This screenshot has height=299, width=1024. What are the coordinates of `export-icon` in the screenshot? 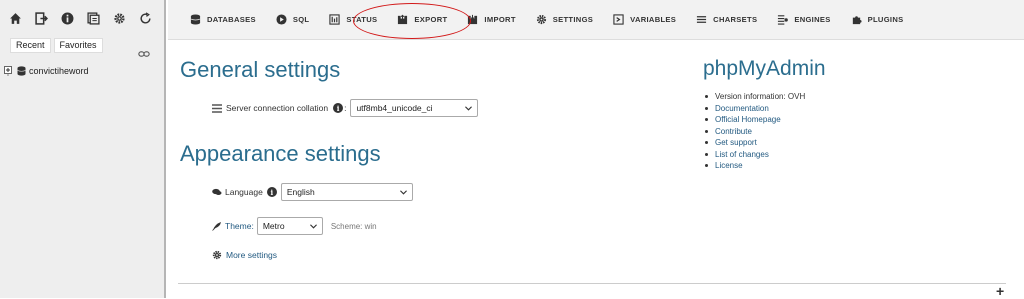 It's located at (403, 19).